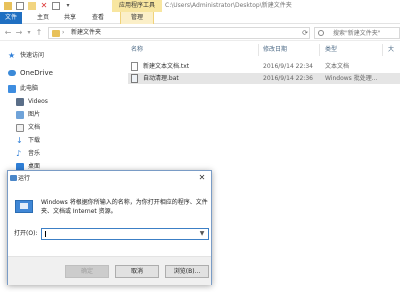 This screenshot has height=292, width=400. Describe the element at coordinates (20, 102) in the screenshot. I see `video-icon` at that location.